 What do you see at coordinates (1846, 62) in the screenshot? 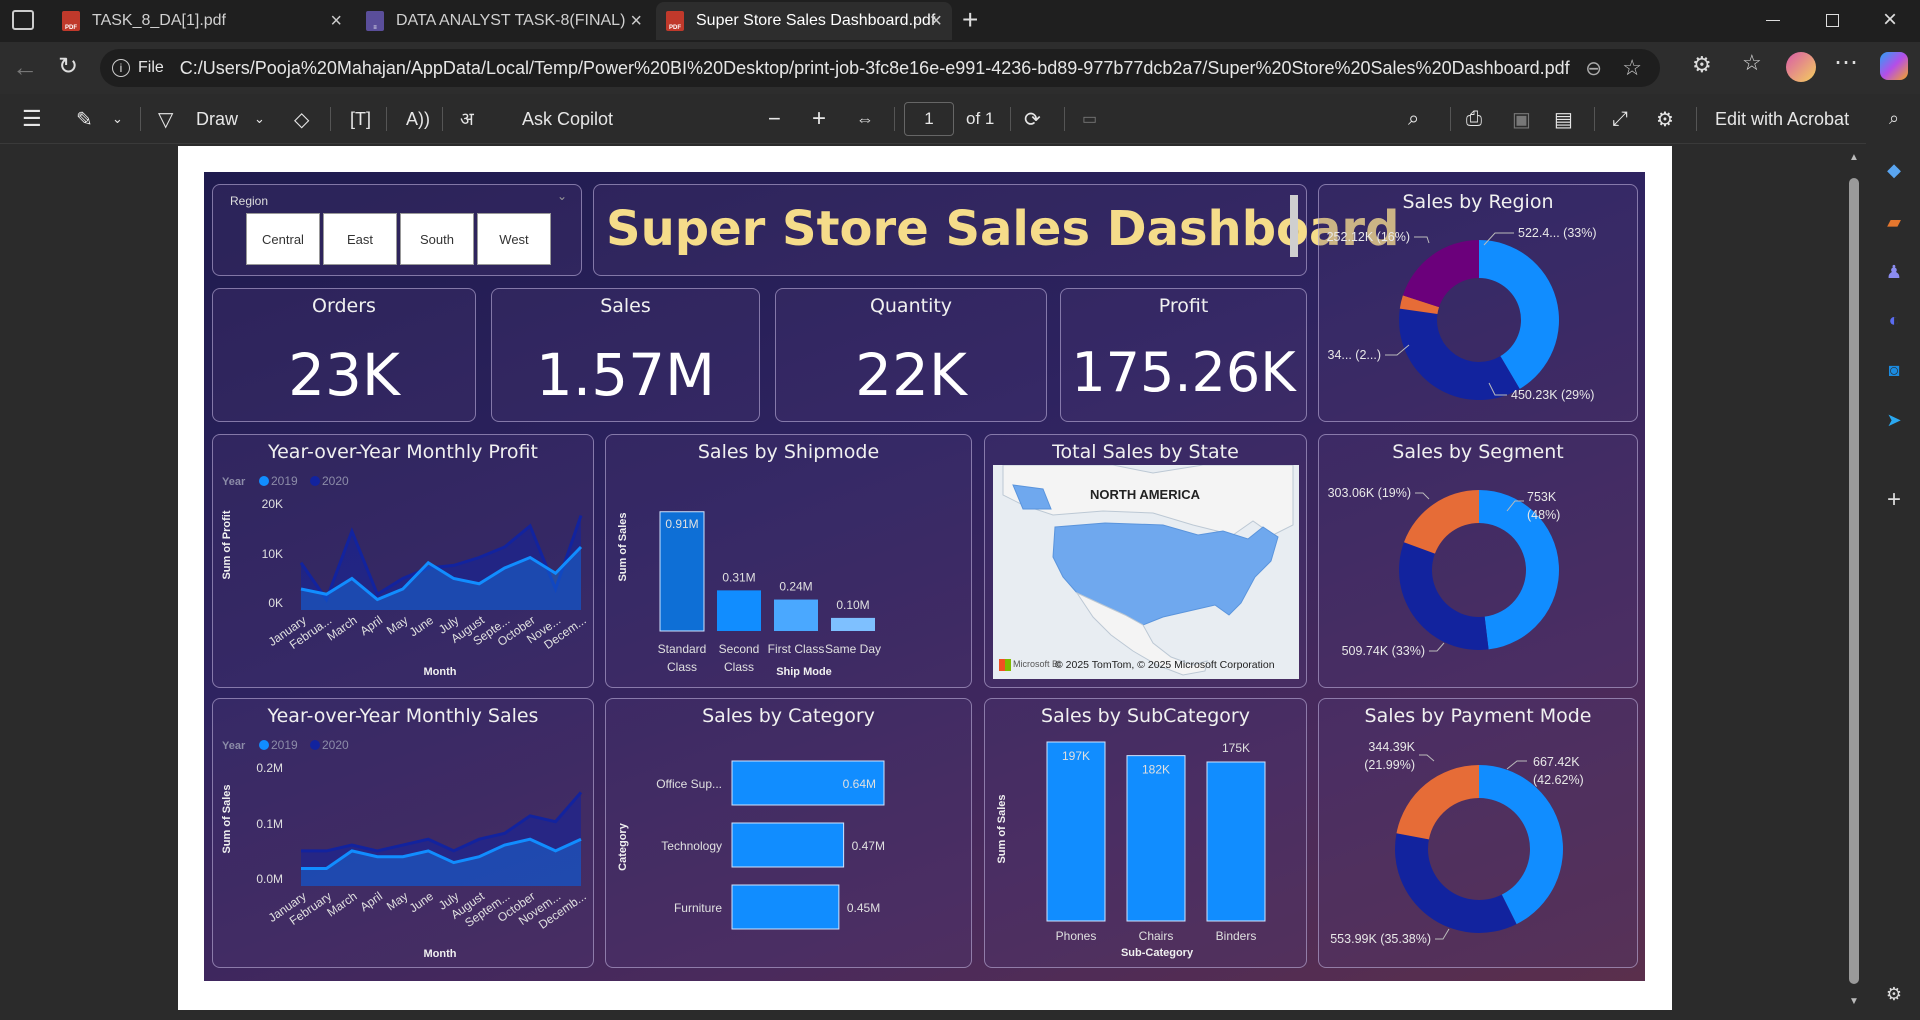
I see `more-options-icon: ⋯` at bounding box center [1846, 62].